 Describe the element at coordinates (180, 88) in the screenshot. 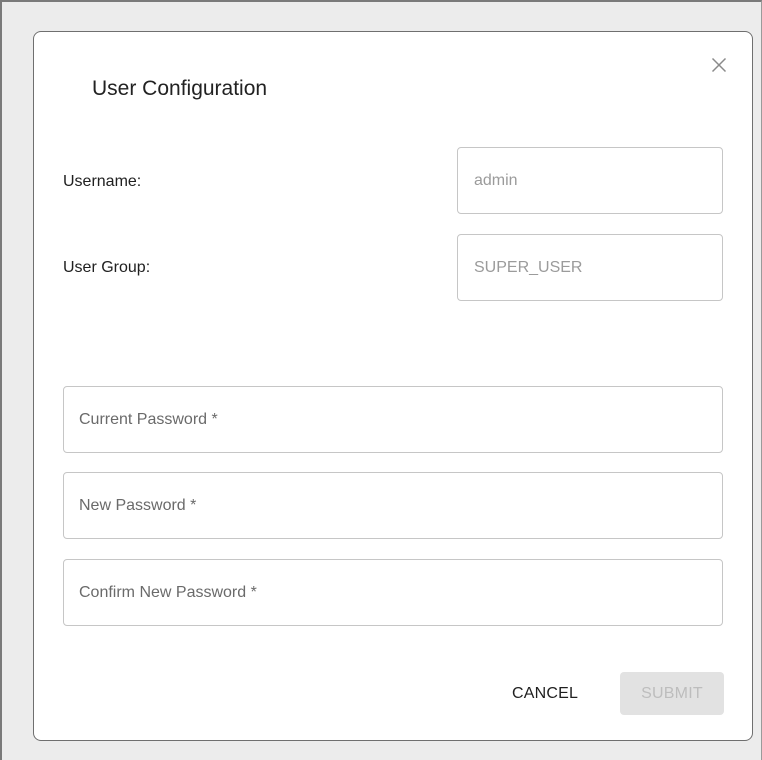

I see `dialog-title: User Configuration` at that location.